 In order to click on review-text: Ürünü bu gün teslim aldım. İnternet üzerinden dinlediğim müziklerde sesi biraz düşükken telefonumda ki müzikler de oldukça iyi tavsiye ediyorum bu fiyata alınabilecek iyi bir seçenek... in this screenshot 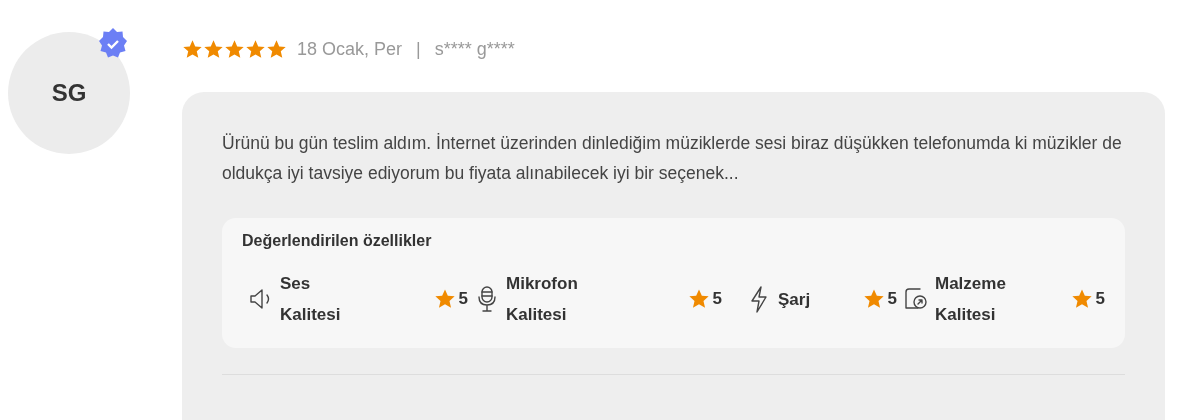, I will do `click(672, 158)`.